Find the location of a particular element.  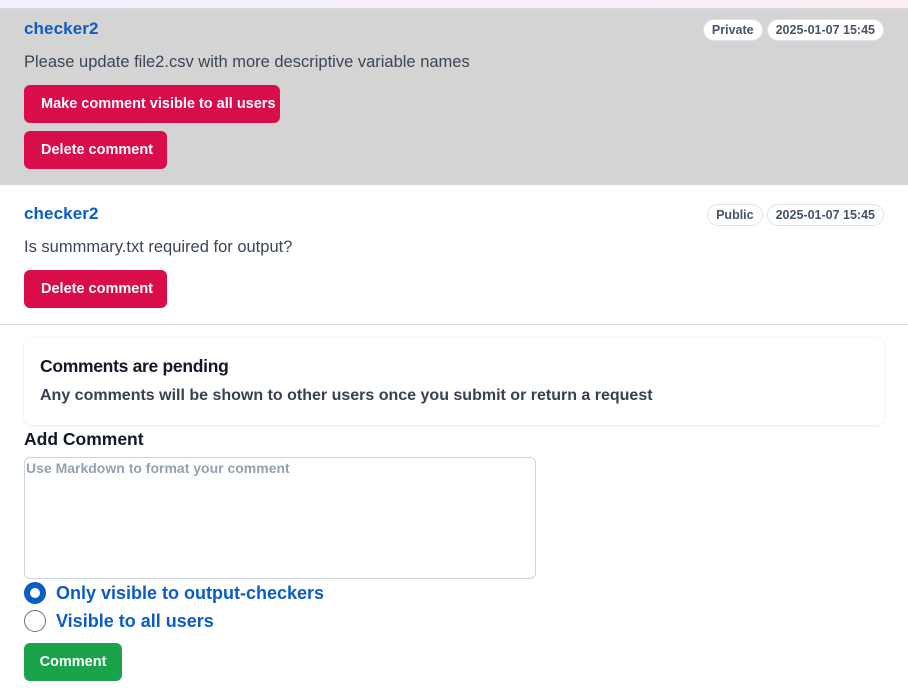

visibility-option-checkers: Only visible to output-checkers is located at coordinates (174, 593).